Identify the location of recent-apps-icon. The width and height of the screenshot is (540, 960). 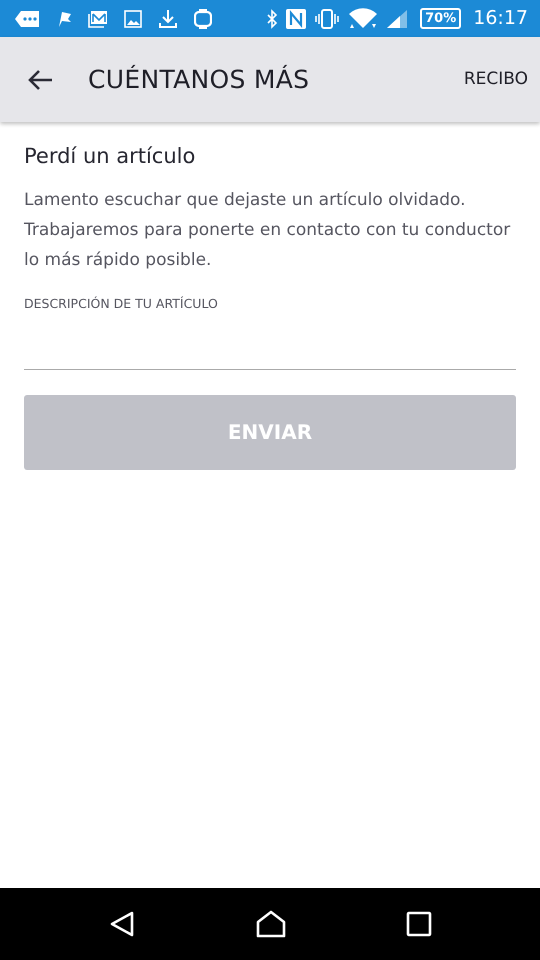
(419, 924).